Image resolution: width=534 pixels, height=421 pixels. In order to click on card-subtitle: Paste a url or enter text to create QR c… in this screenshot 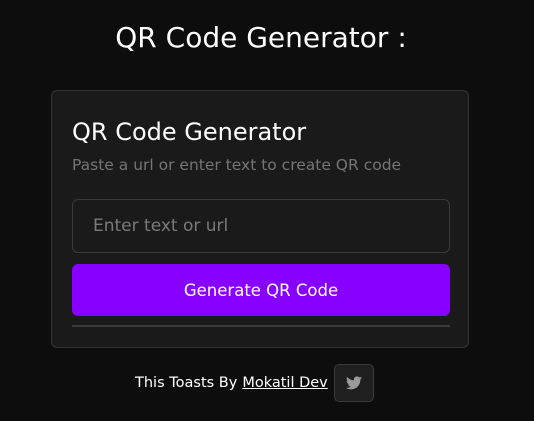, I will do `click(237, 165)`.